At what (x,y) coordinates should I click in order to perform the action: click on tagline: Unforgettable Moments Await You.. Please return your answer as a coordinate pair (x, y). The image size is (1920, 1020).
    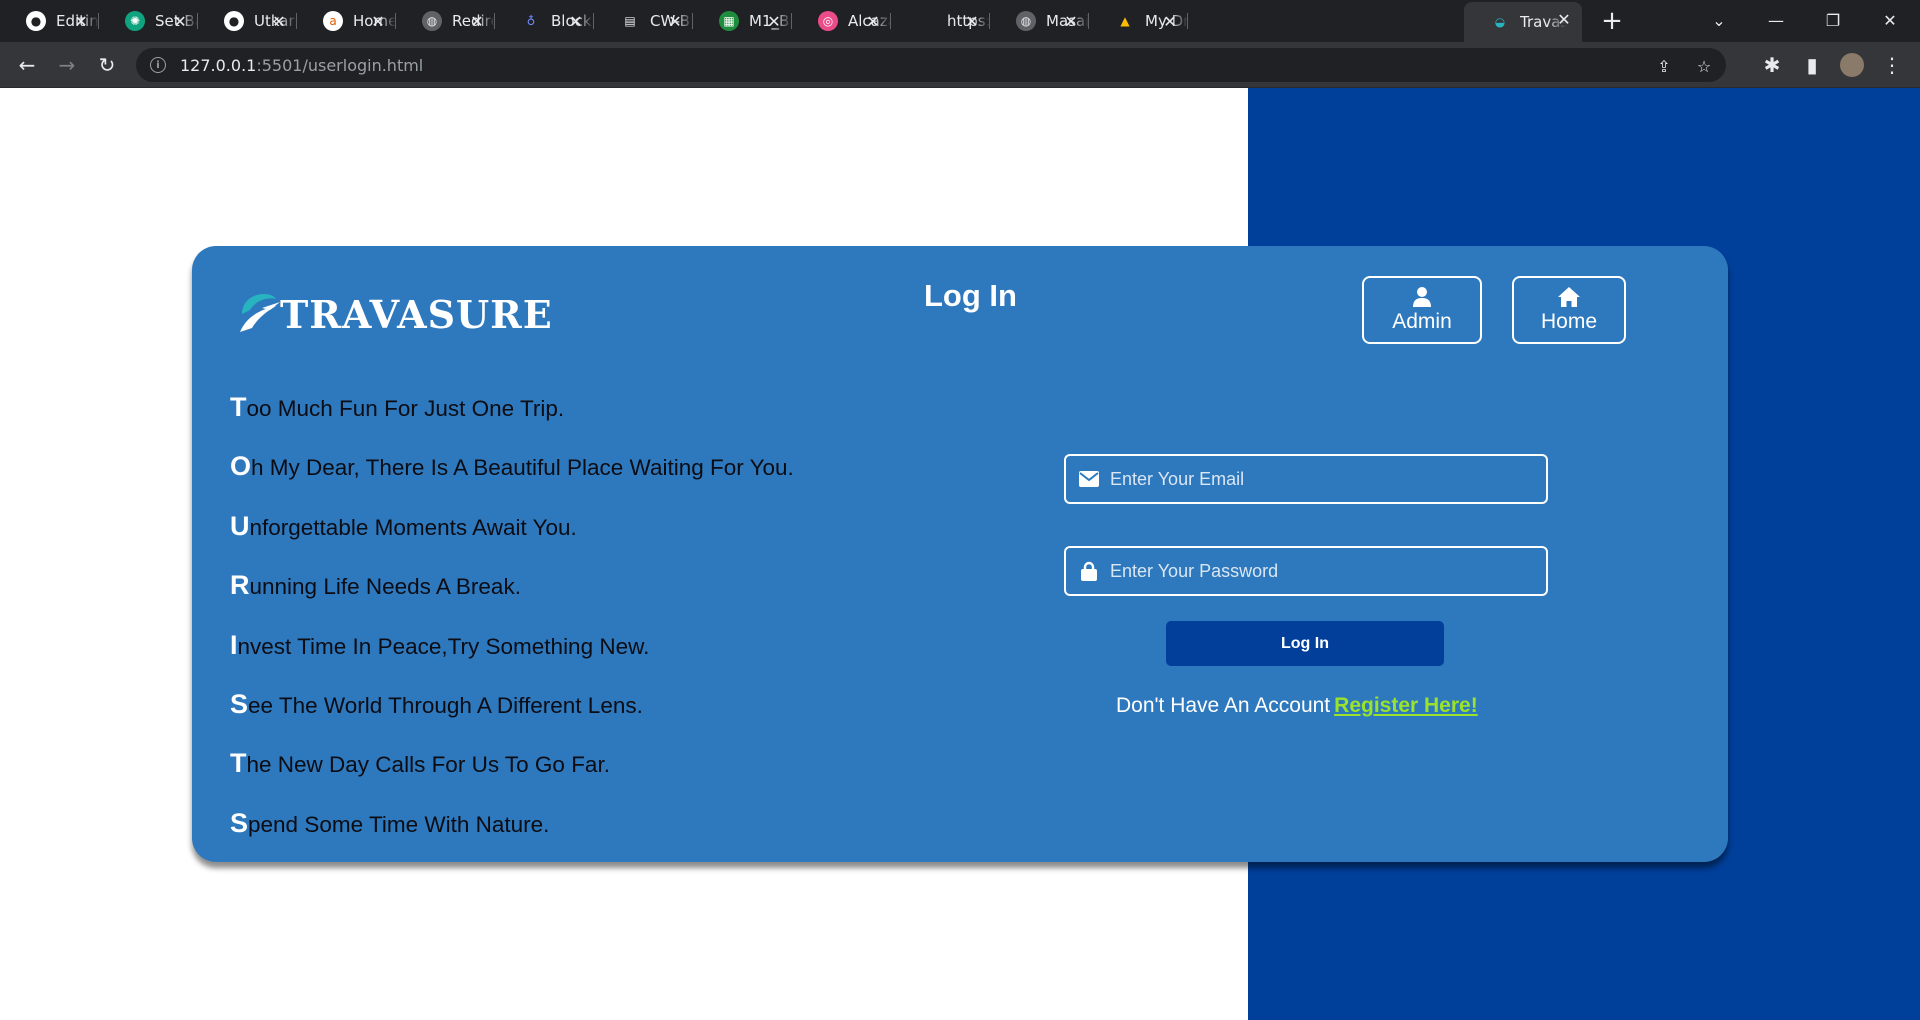
    Looking at the image, I should click on (512, 540).